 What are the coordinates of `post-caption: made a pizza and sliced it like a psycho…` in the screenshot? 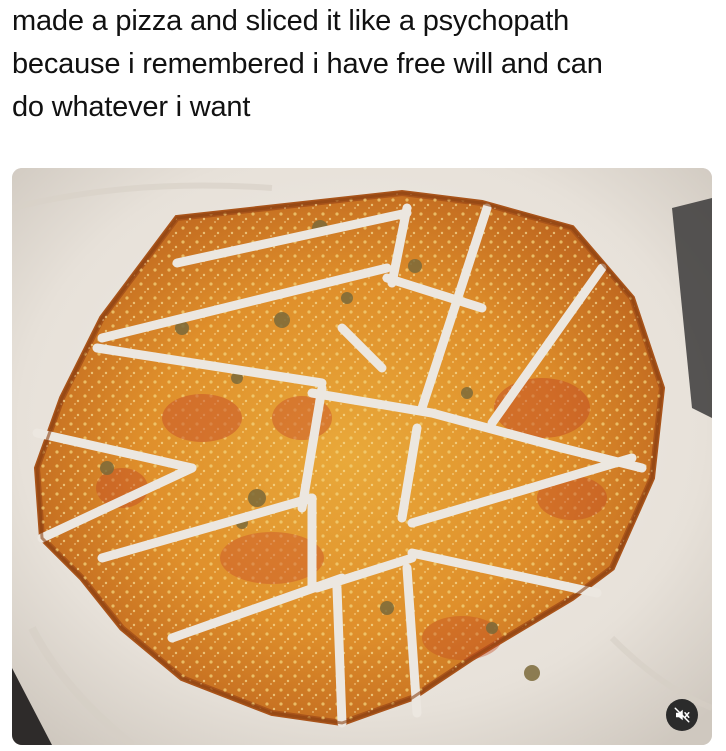 It's located at (307, 64).